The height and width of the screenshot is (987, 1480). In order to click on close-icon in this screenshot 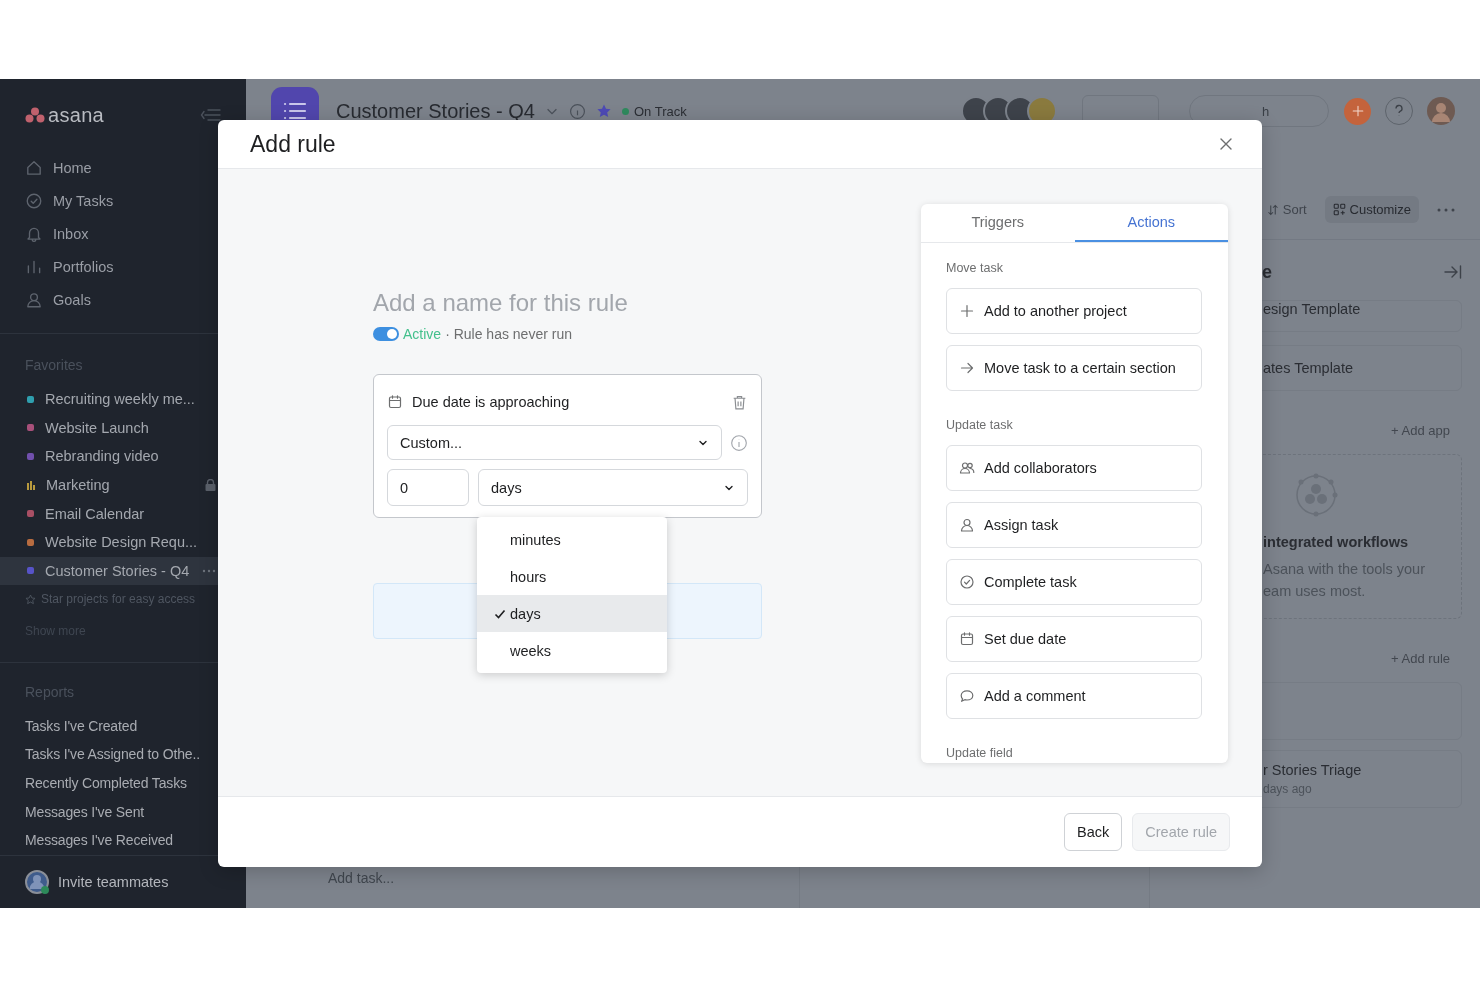, I will do `click(1226, 144)`.